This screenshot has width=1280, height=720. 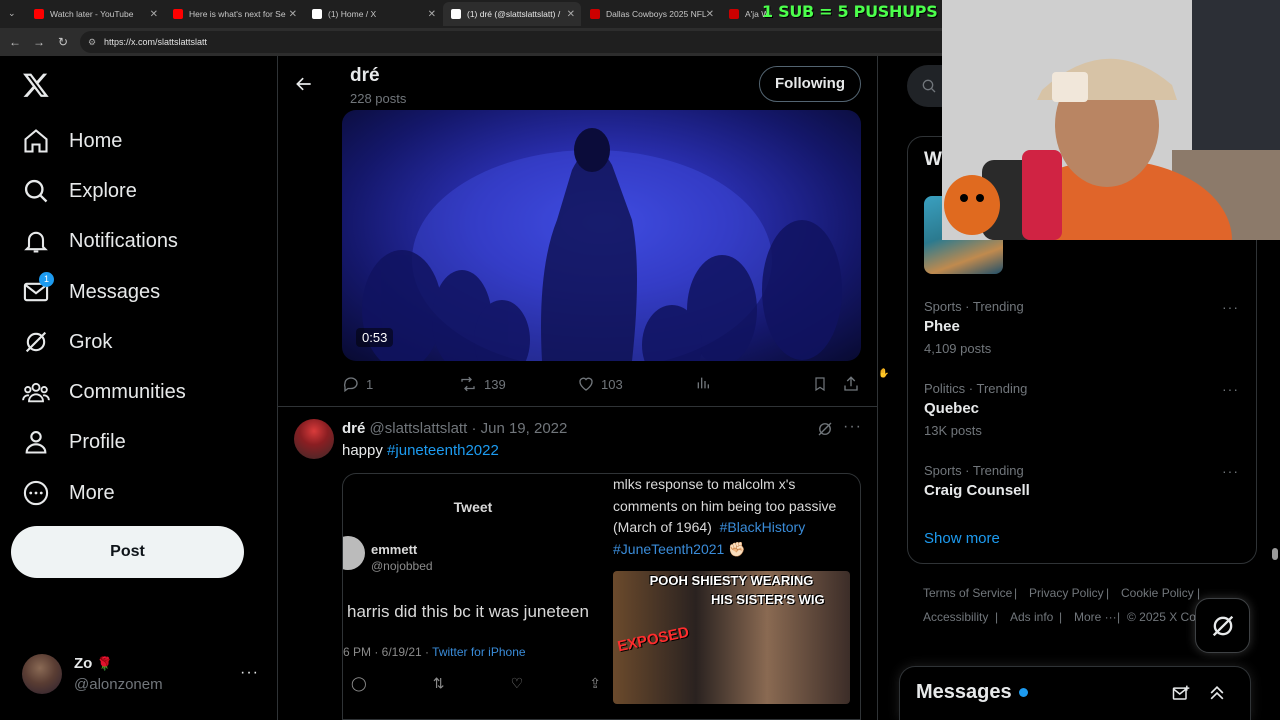 What do you see at coordinates (314, 439) in the screenshot?
I see `tweet-author-avatar` at bounding box center [314, 439].